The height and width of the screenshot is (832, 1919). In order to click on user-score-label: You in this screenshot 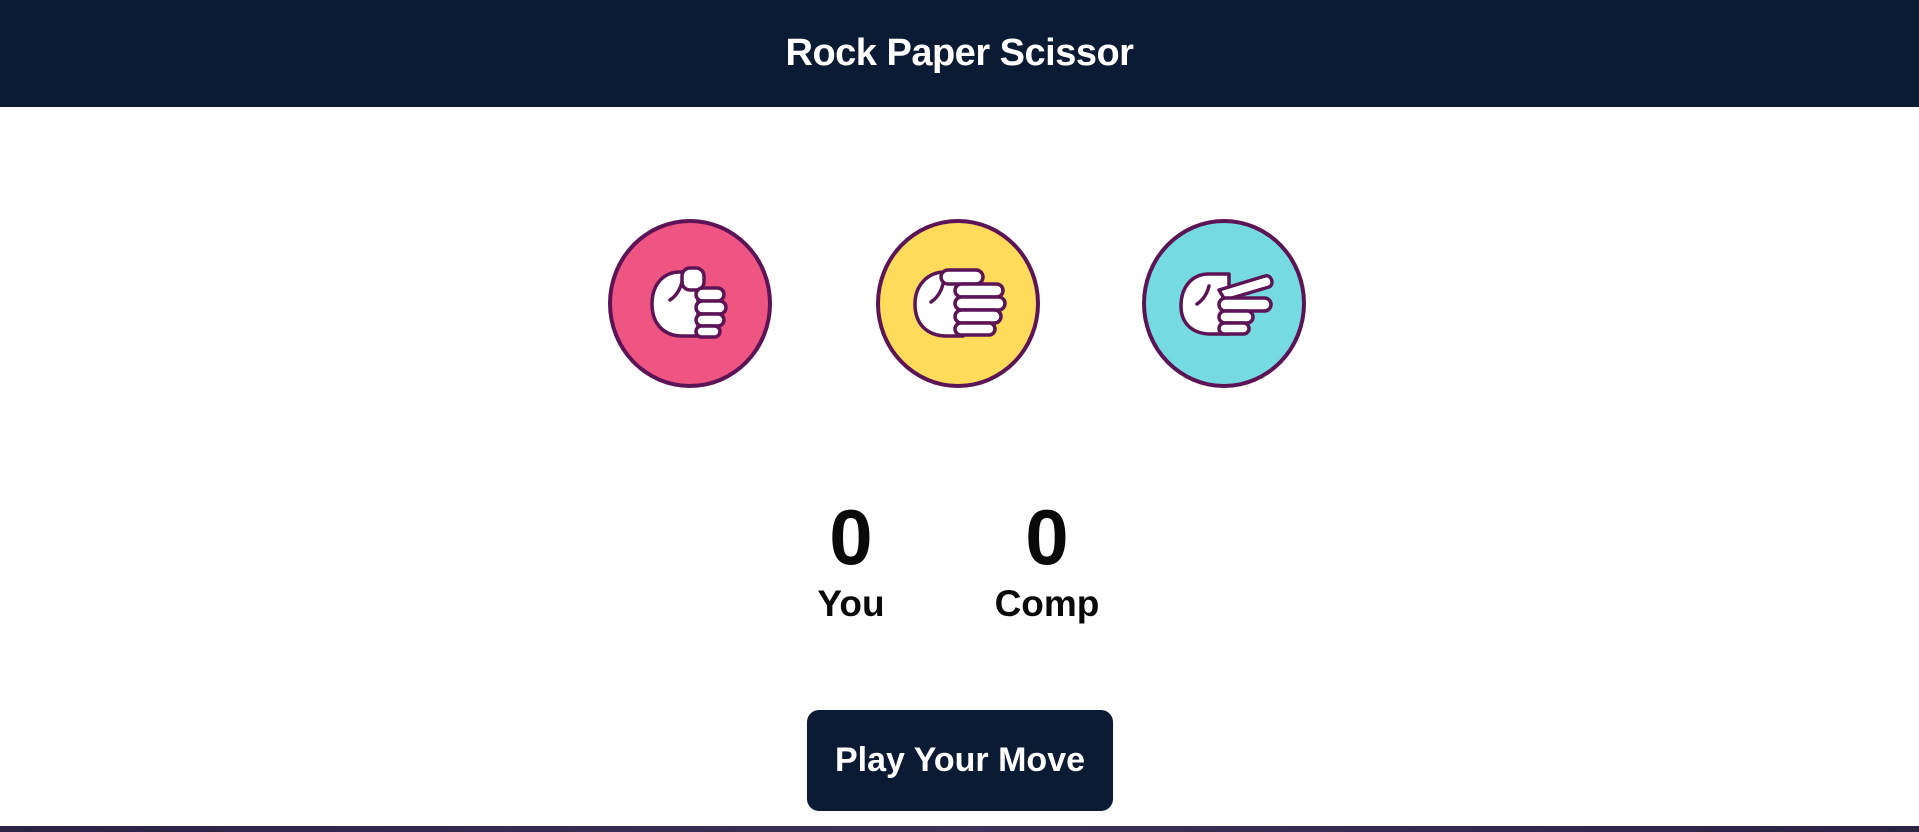, I will do `click(851, 603)`.